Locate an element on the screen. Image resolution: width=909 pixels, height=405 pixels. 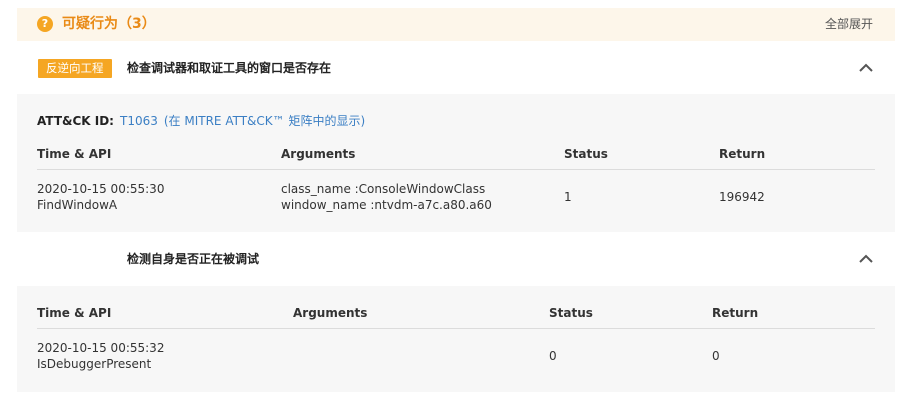
attck-id-label: ATT&CK ID: is located at coordinates (75, 121).